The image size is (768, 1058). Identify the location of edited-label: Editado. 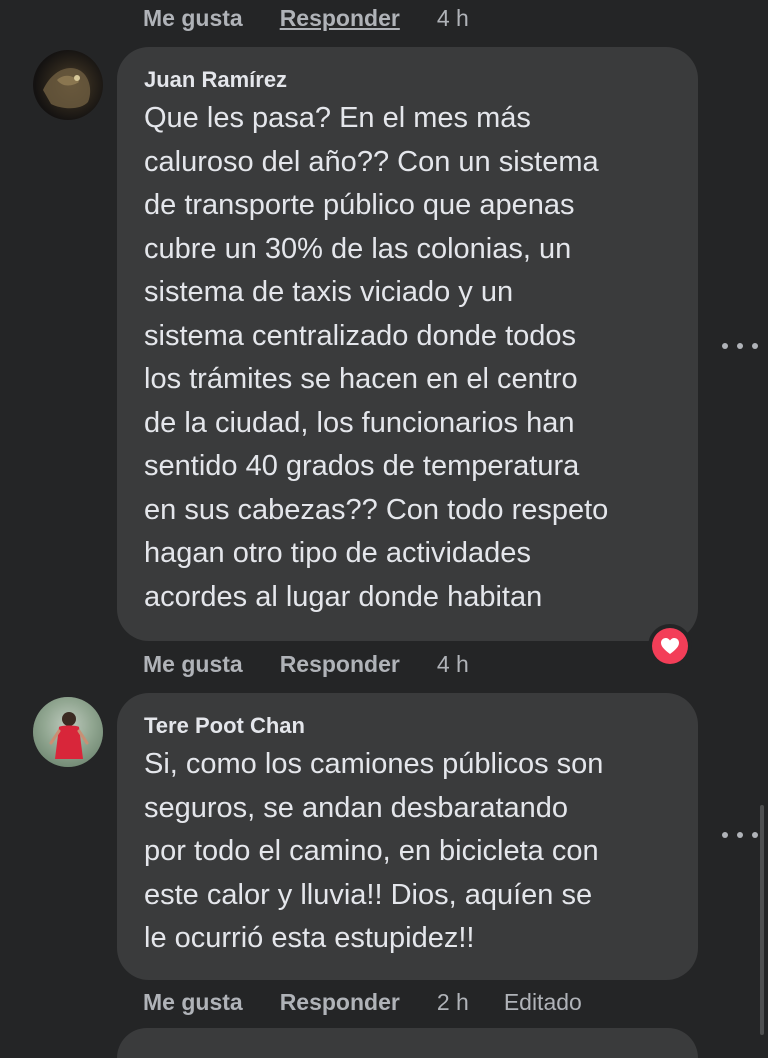
(543, 1002).